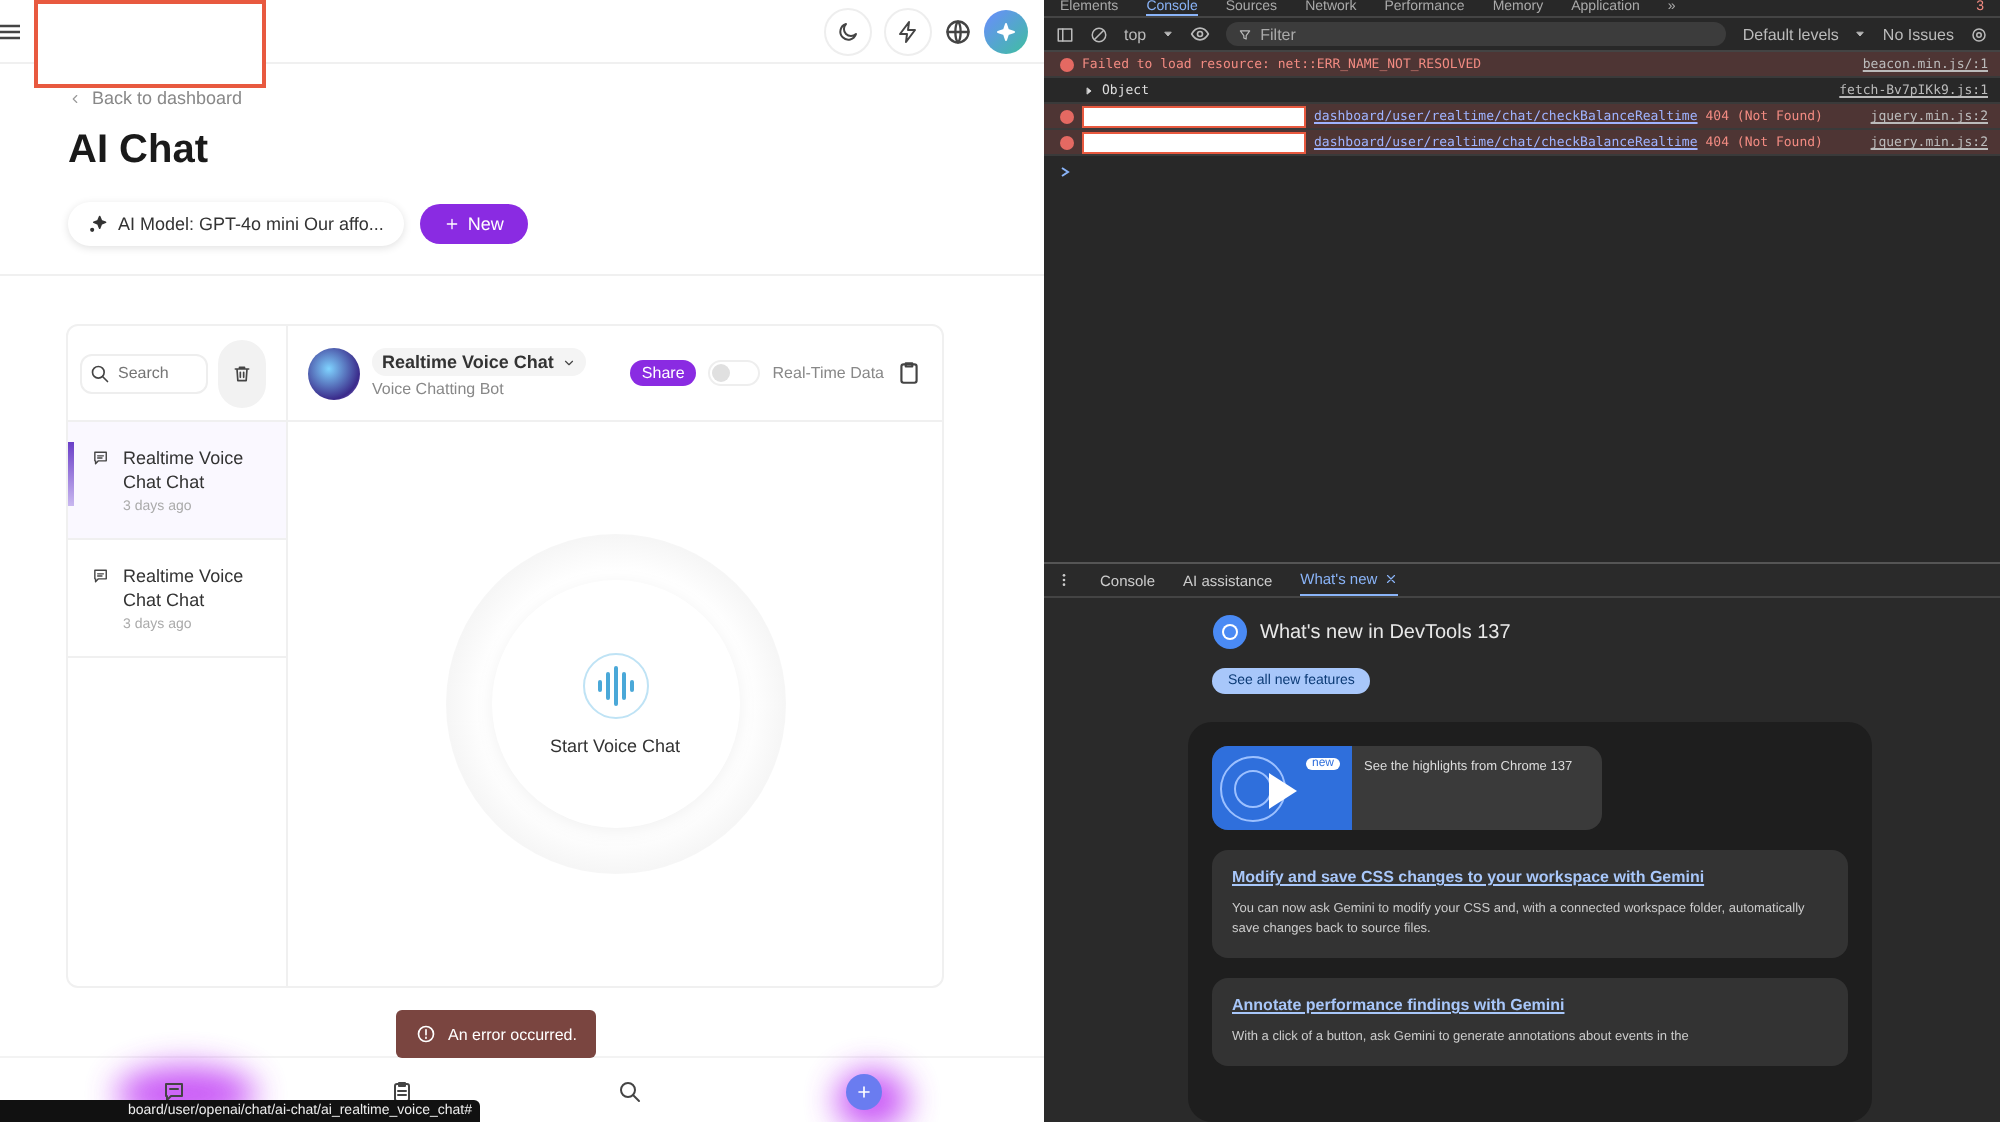 The width and height of the screenshot is (2000, 1122). I want to click on prompt-icon, so click(1066, 172).